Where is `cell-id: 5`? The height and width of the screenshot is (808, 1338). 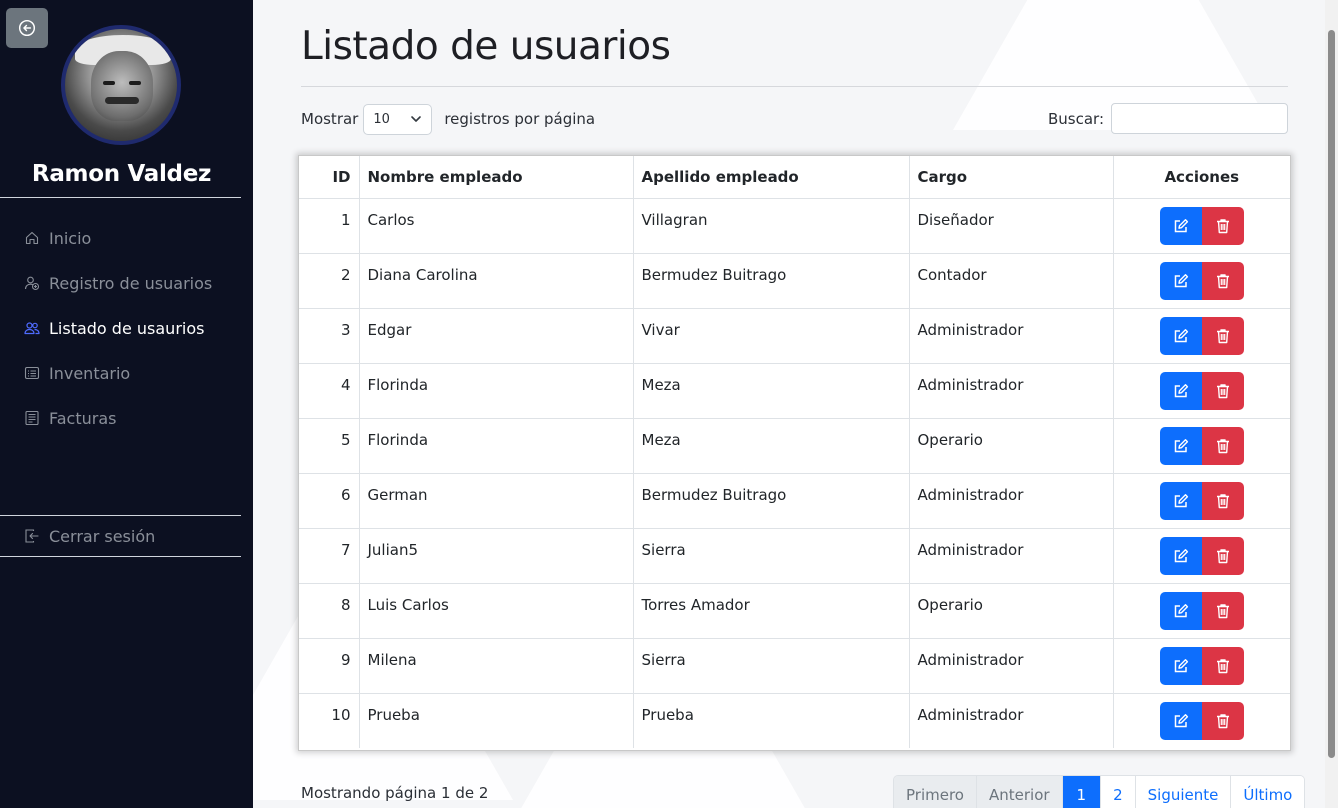 cell-id: 5 is located at coordinates (329, 445).